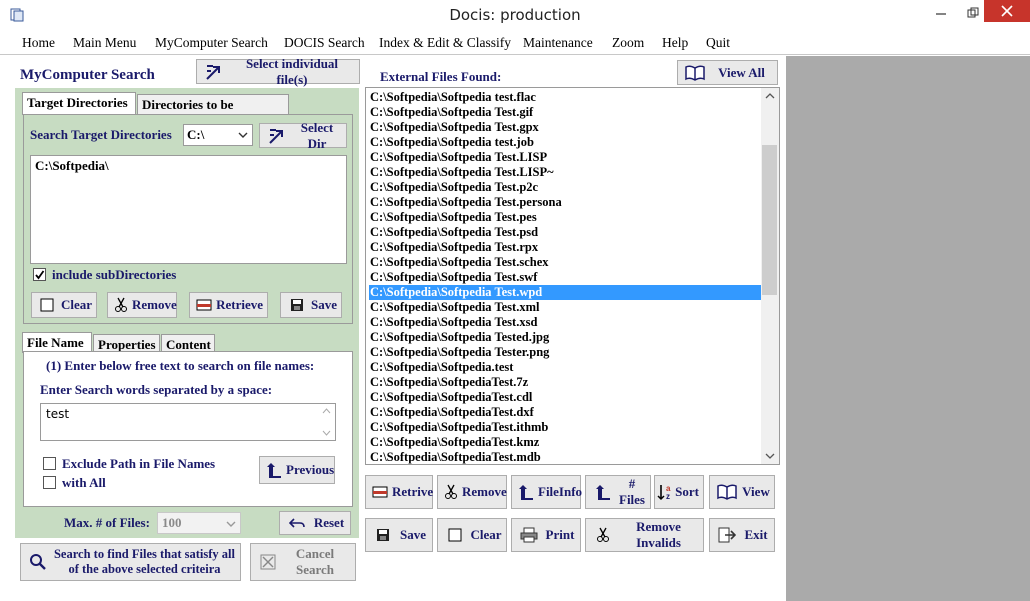 The image size is (1030, 601). Describe the element at coordinates (451, 492) in the screenshot. I see `scissors-icon` at that location.